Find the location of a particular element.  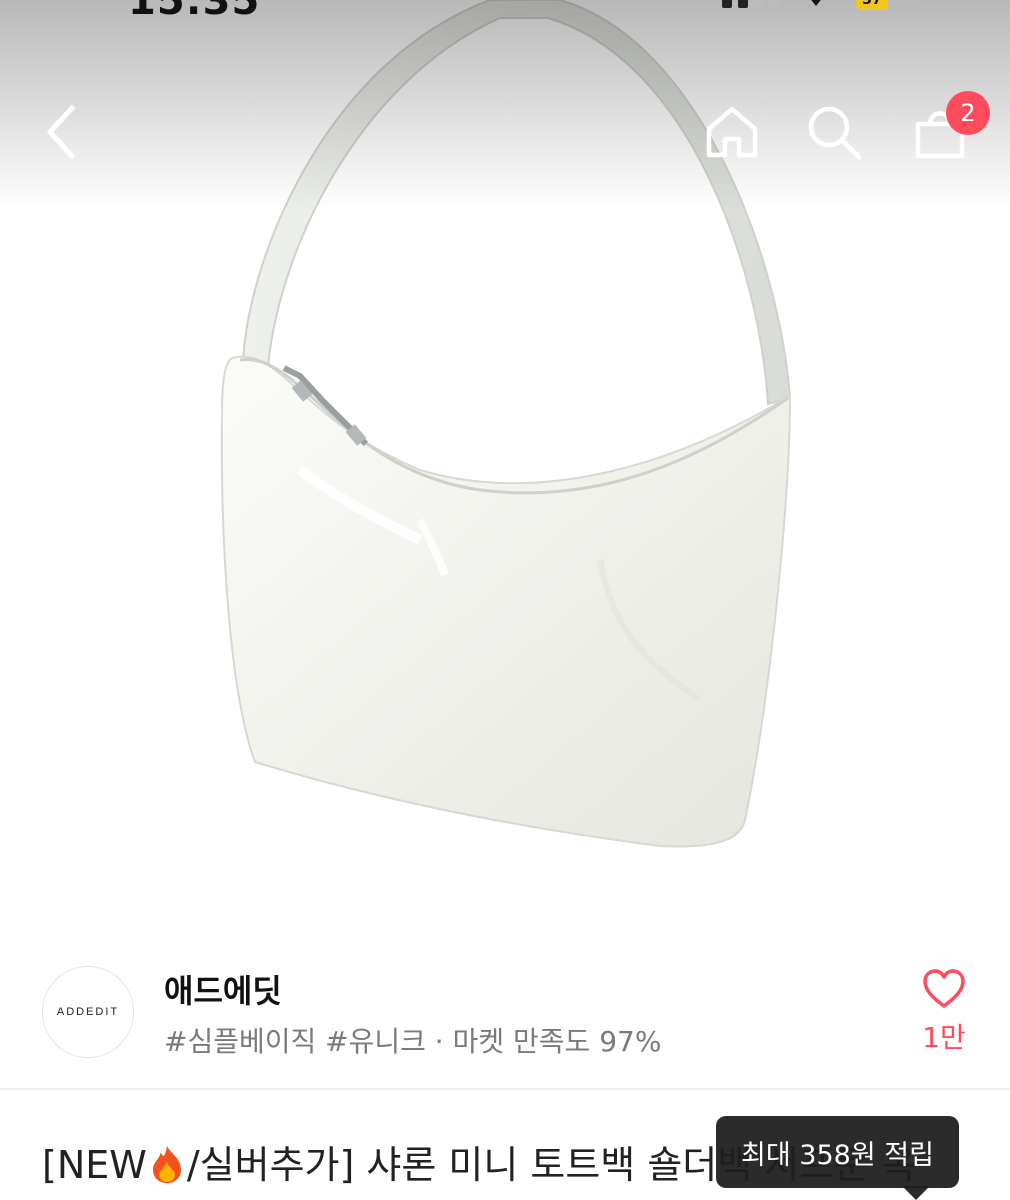

heart-icon is located at coordinates (944, 988).